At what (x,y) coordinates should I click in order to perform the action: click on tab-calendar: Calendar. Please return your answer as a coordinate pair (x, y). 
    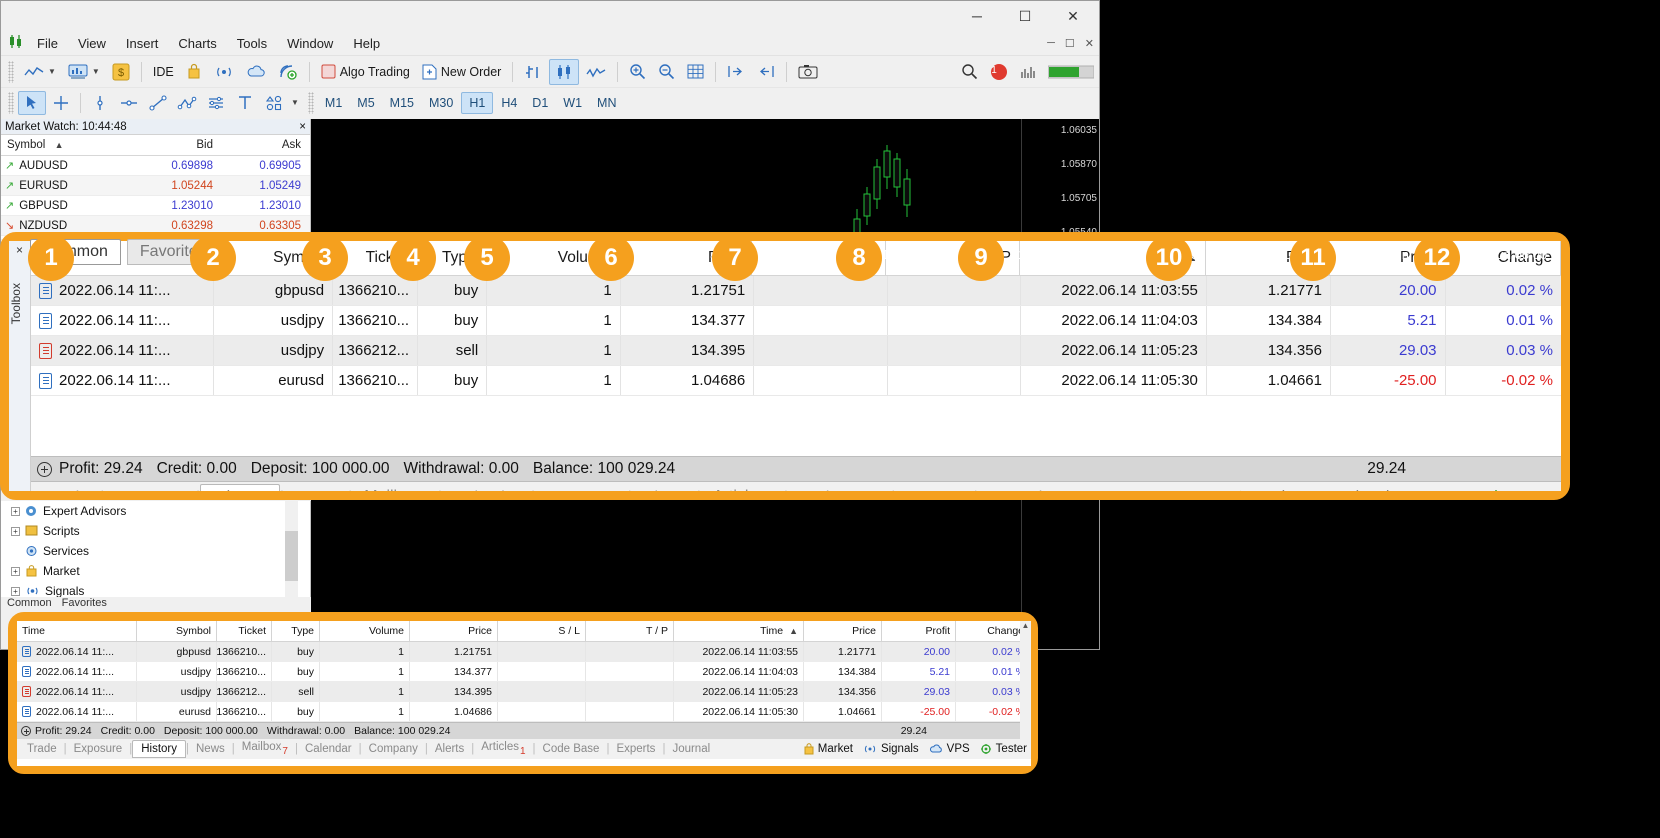
    Looking at the image, I should click on (486, 488).